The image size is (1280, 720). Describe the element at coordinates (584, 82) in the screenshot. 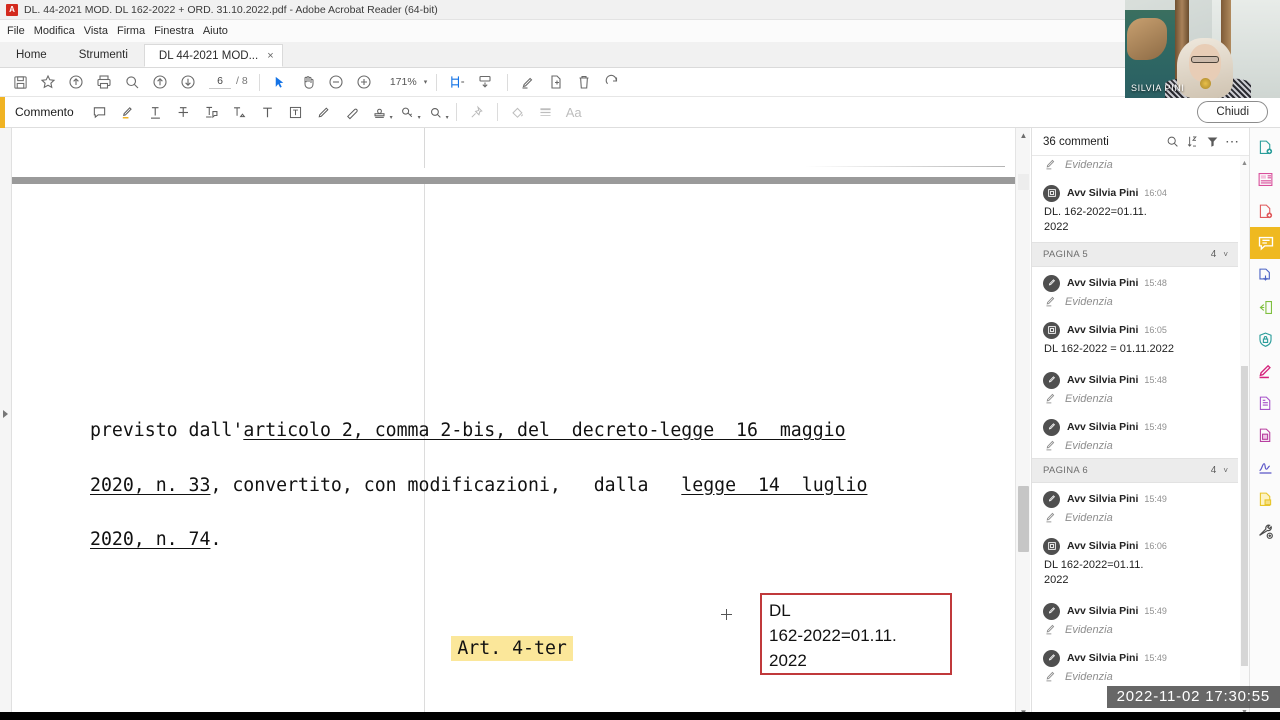

I see `delete-icon` at that location.